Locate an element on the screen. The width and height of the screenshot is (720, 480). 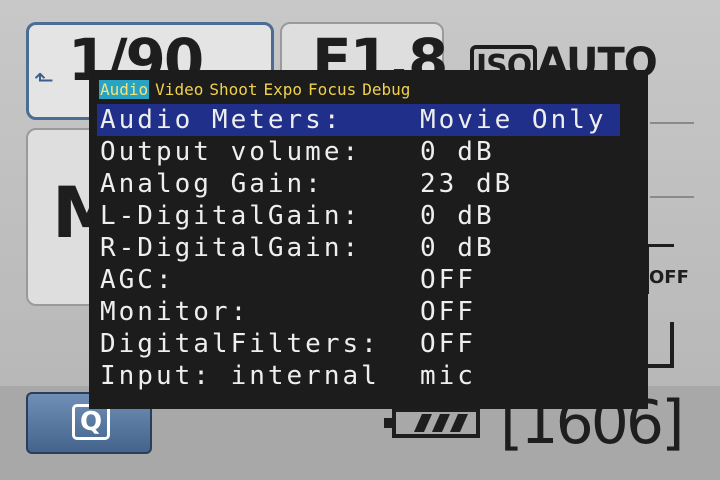
menu-item-label: Audio Meters: is located at coordinates (221, 120).